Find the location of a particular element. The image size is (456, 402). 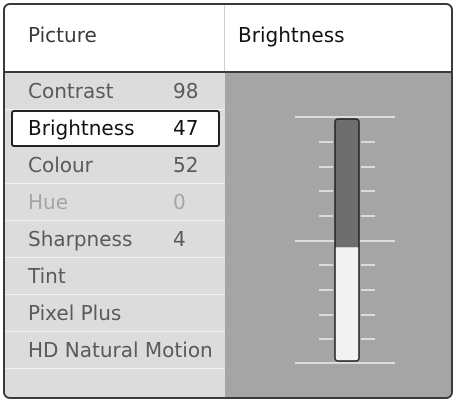

menu-item-value: 47 is located at coordinates (186, 128).